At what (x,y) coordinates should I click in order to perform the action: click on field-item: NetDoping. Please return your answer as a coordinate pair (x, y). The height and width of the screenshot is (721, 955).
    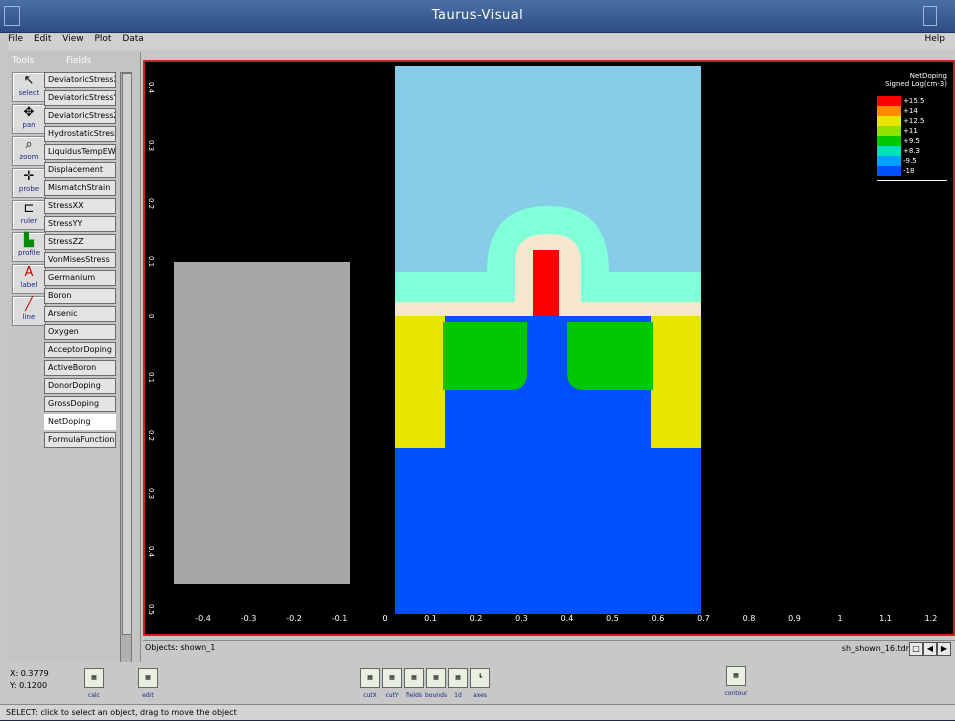
    Looking at the image, I should click on (80, 422).